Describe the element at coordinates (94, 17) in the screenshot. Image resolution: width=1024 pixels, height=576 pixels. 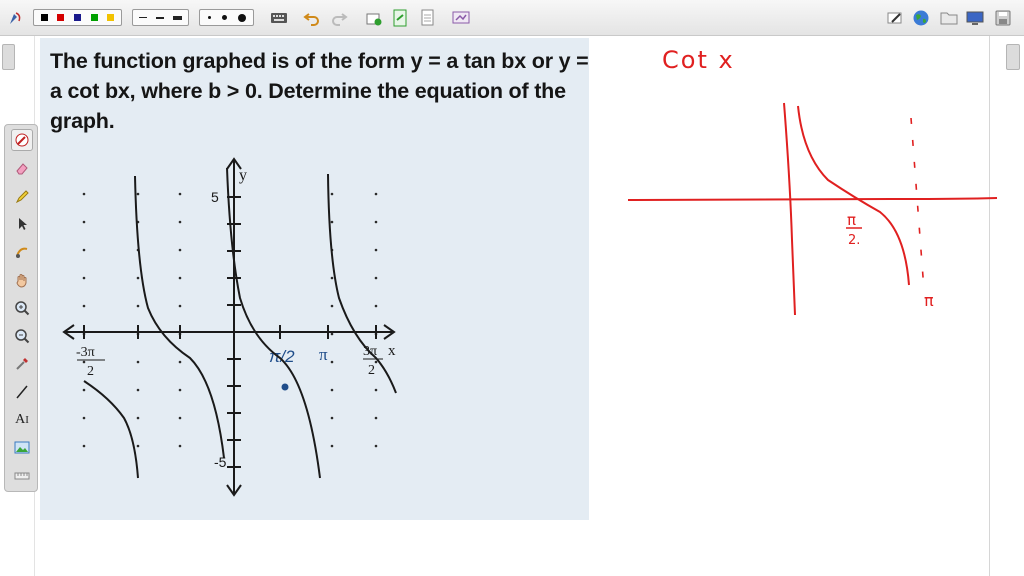
I see `color-swatch-green` at that location.